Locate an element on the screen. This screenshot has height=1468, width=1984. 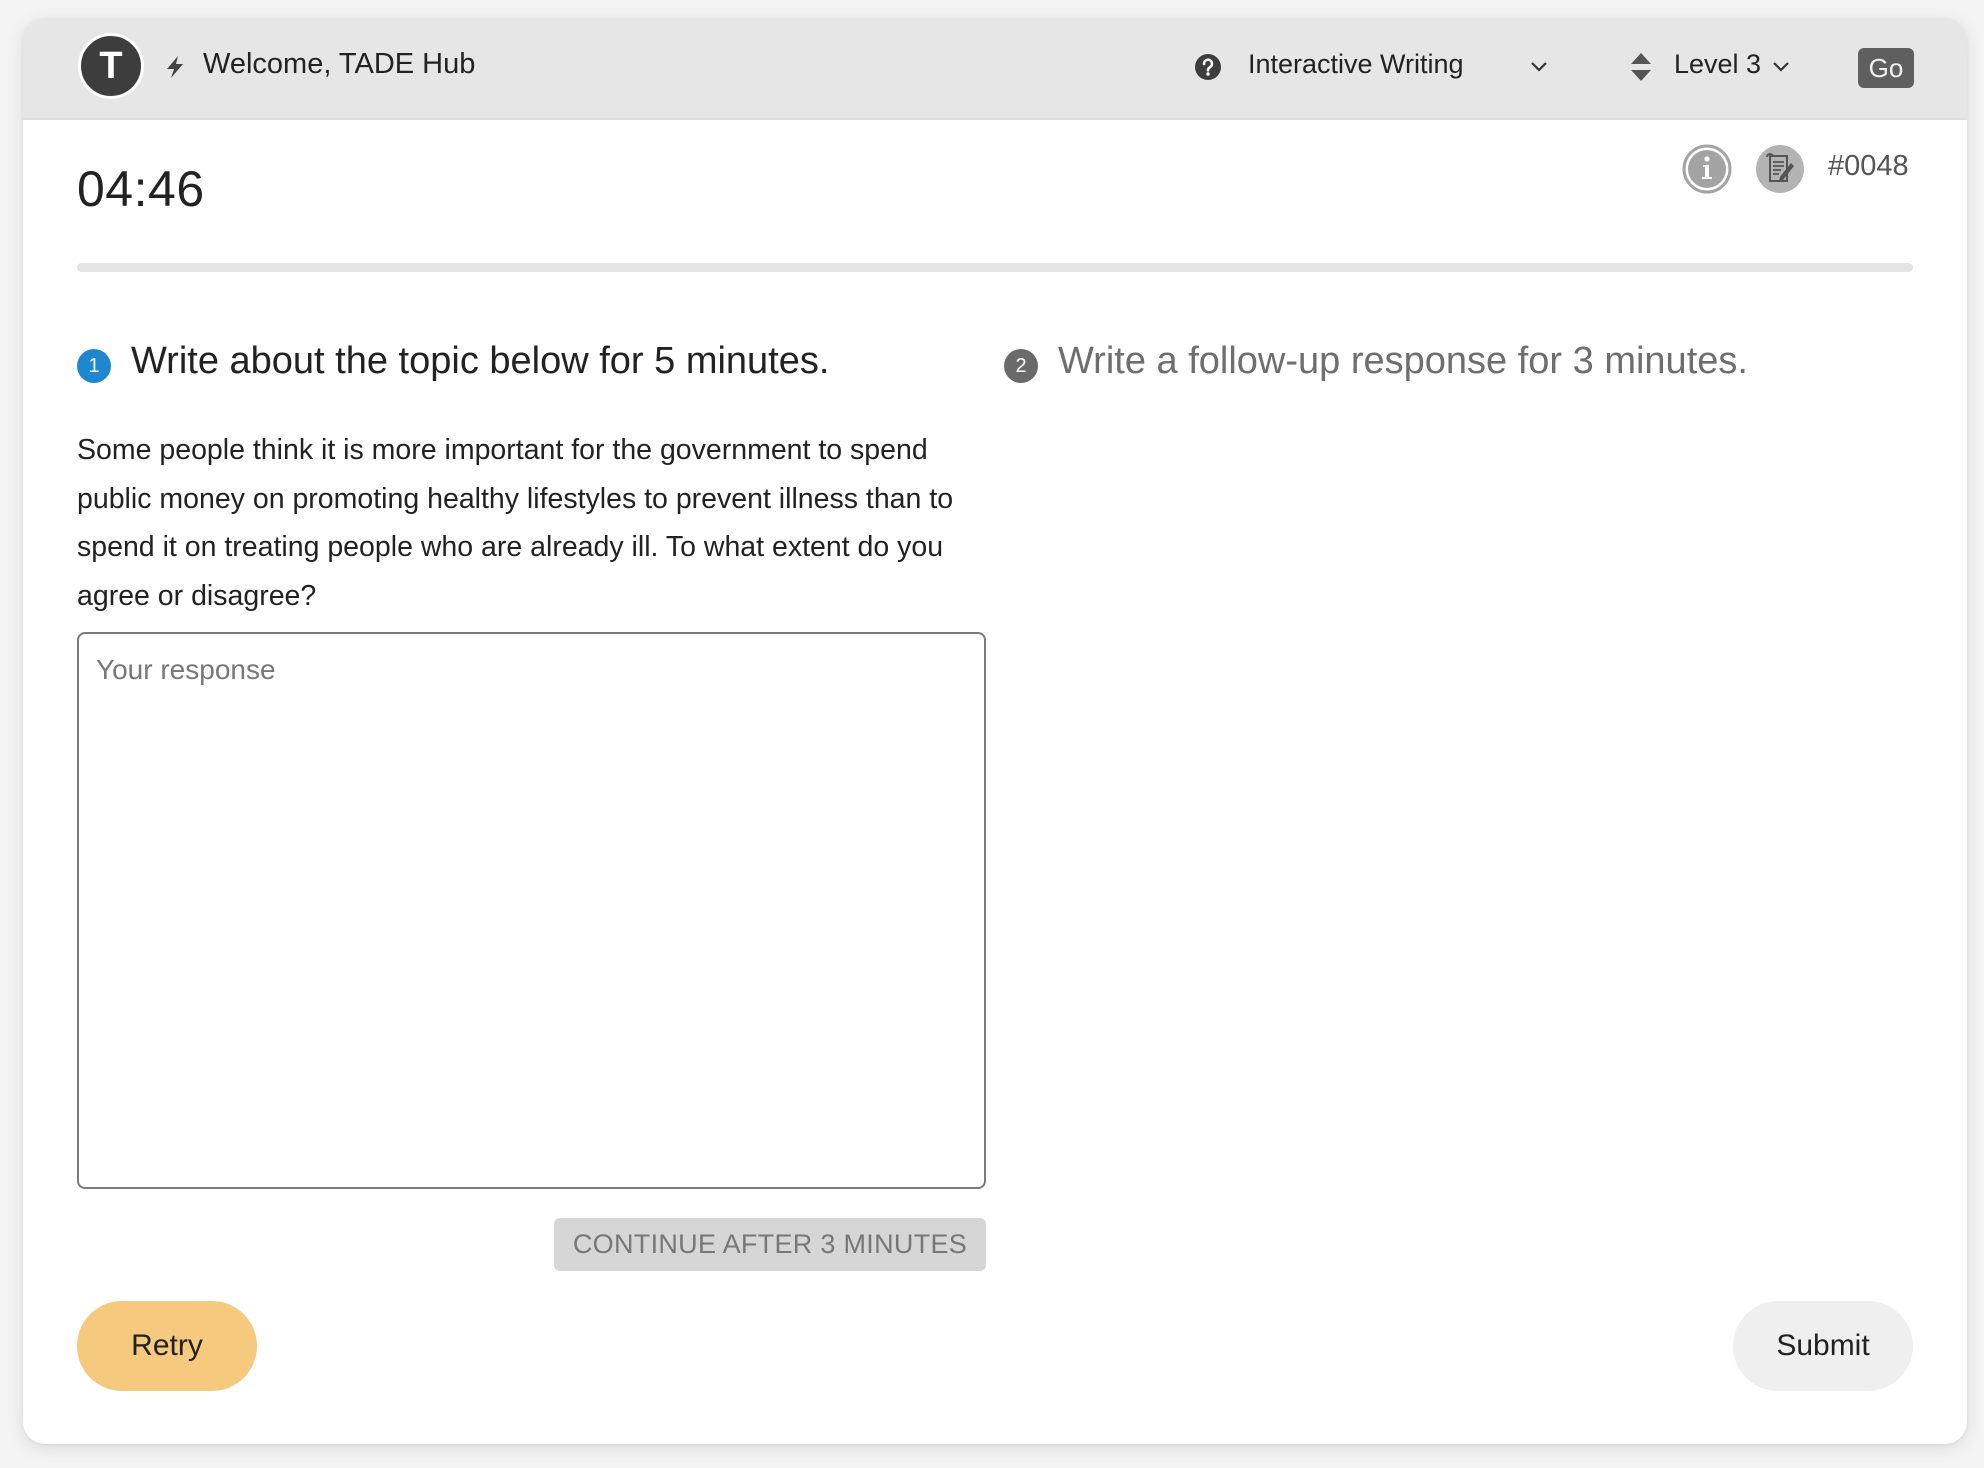
step-1-badge: 1 is located at coordinates (94, 366).